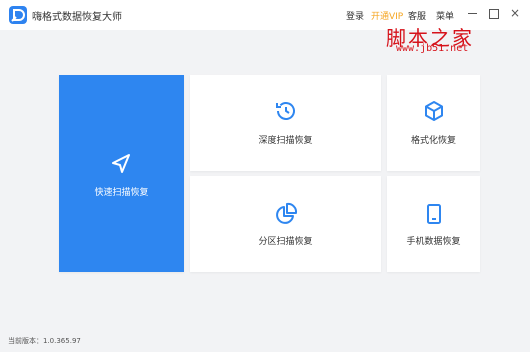 This screenshot has width=530, height=352. I want to click on login-link: 登录, so click(355, 15).